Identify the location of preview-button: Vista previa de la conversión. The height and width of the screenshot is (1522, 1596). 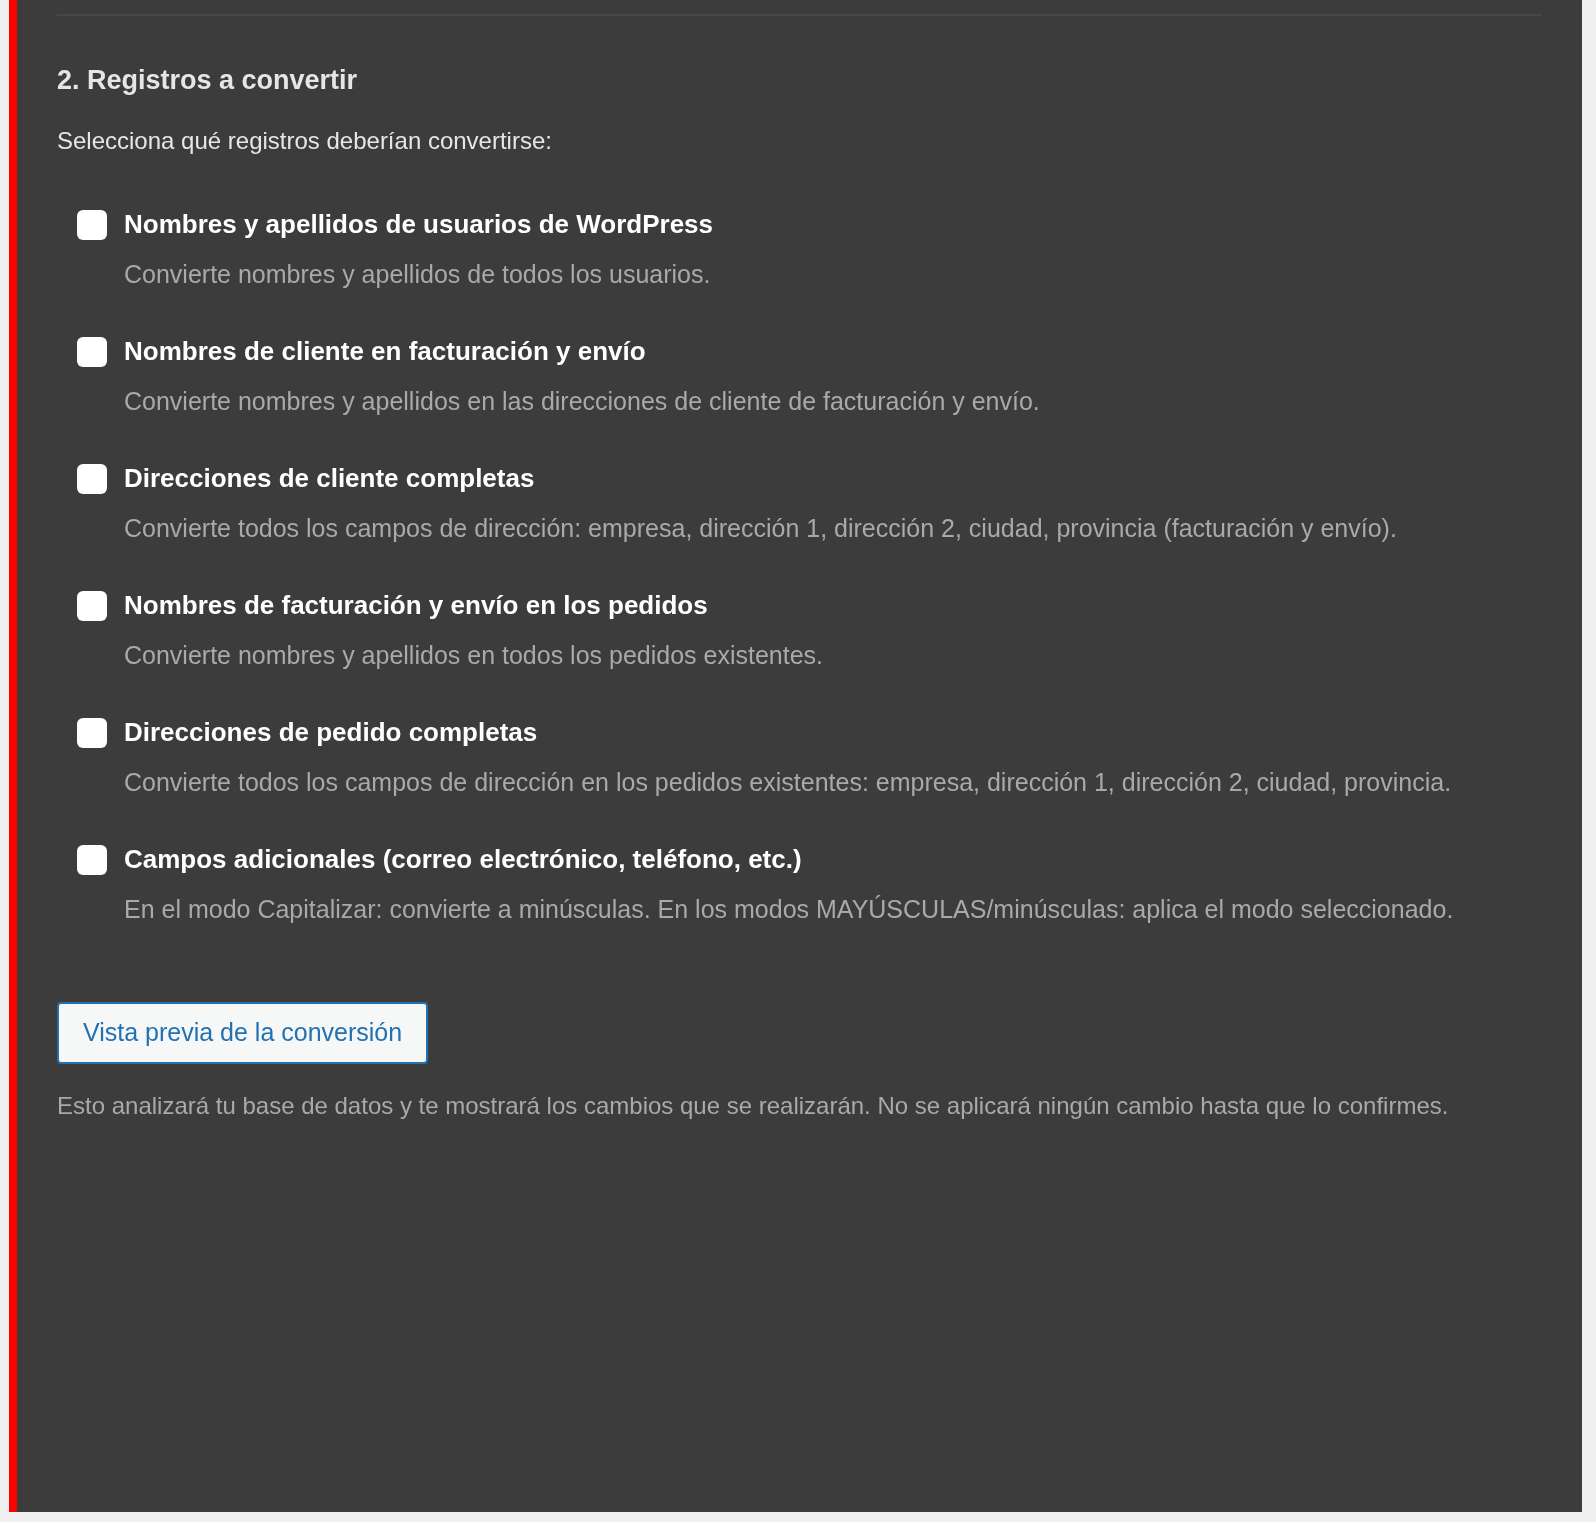
(243, 1033).